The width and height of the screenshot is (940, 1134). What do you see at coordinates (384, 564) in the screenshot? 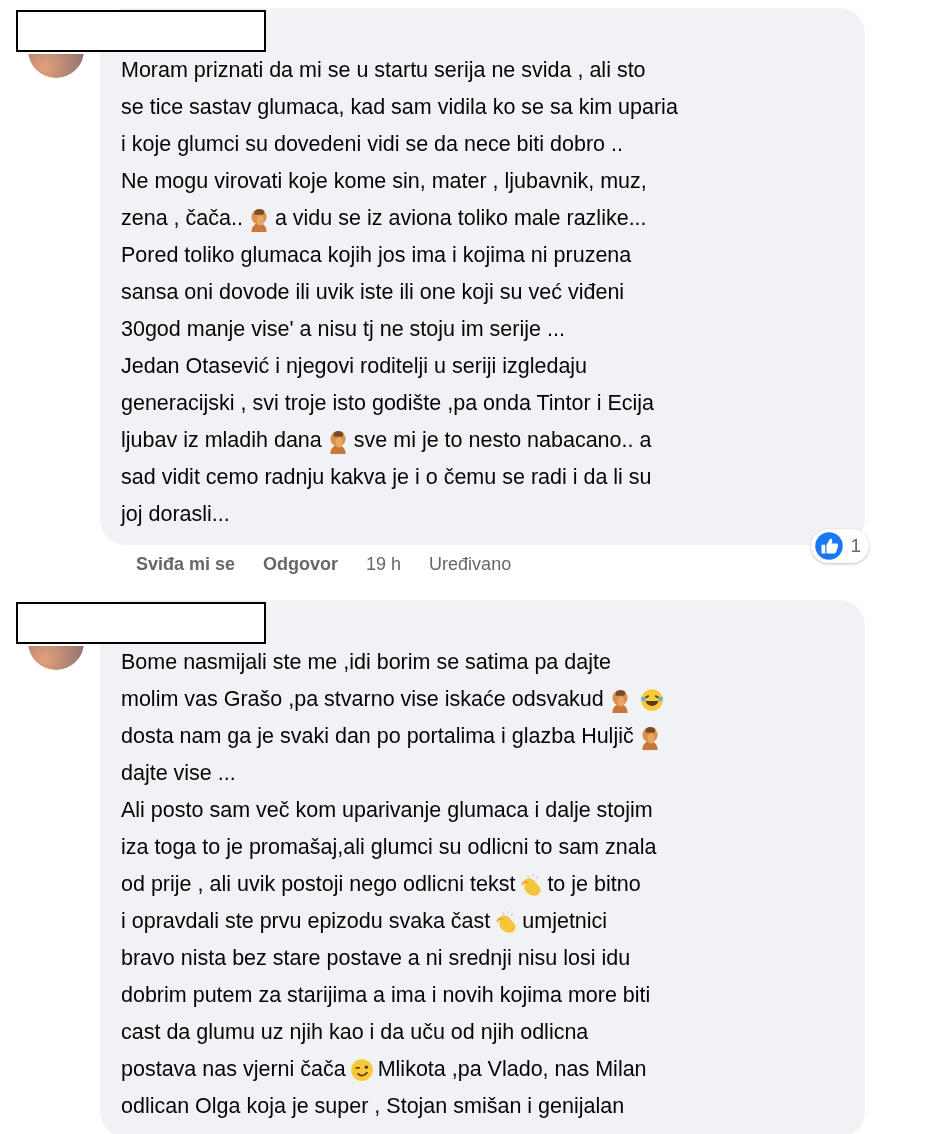
I see `comment-meta: 19 h` at bounding box center [384, 564].